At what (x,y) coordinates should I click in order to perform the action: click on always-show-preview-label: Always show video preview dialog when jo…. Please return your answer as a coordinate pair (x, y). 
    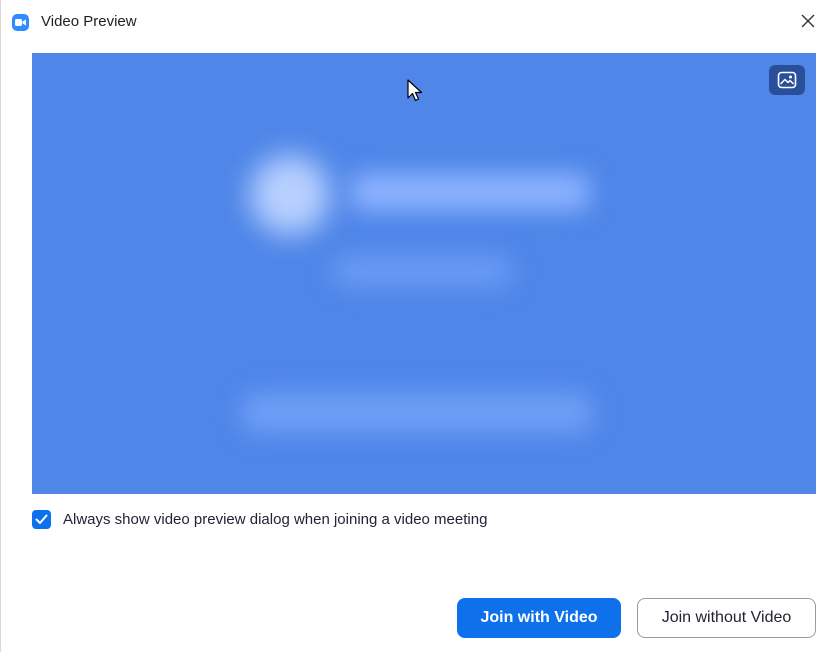
    Looking at the image, I should click on (275, 519).